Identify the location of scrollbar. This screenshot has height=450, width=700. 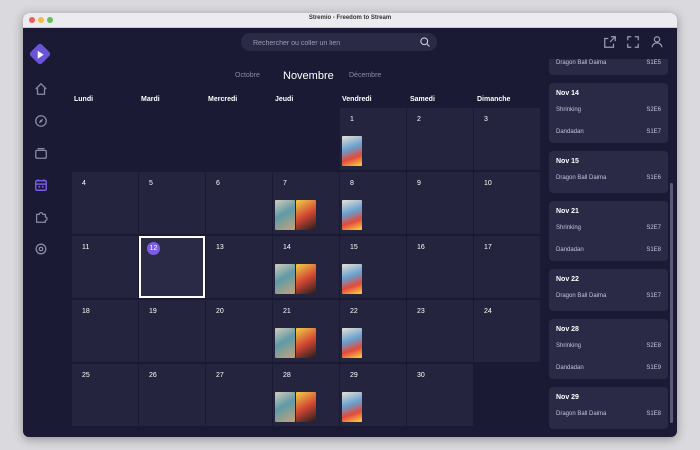
(671, 303).